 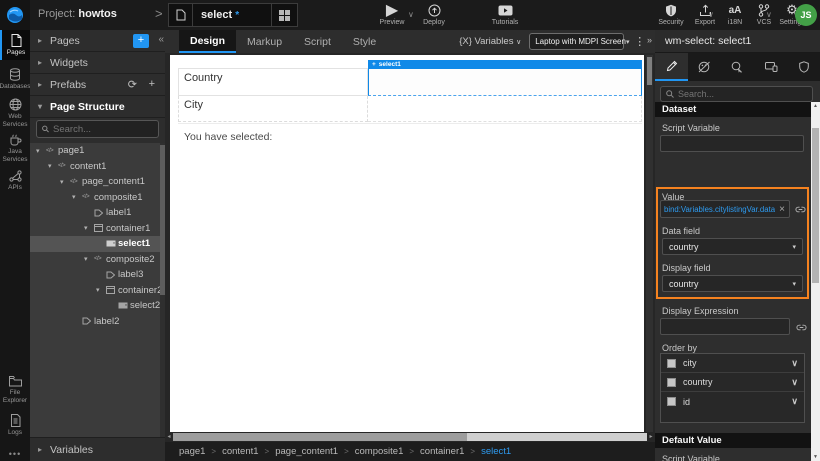 I want to click on checkbox-country, so click(x=671, y=382).